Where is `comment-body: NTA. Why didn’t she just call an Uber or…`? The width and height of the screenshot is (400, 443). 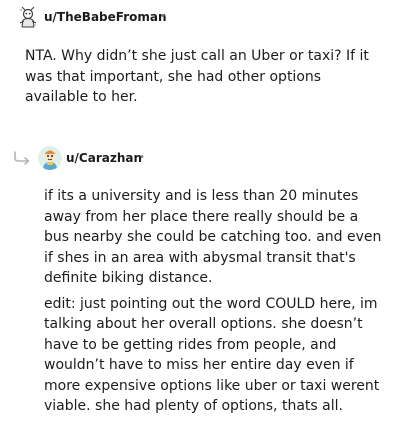
comment-body: NTA. Why didn’t she just call an Uber or… is located at coordinates (202, 79).